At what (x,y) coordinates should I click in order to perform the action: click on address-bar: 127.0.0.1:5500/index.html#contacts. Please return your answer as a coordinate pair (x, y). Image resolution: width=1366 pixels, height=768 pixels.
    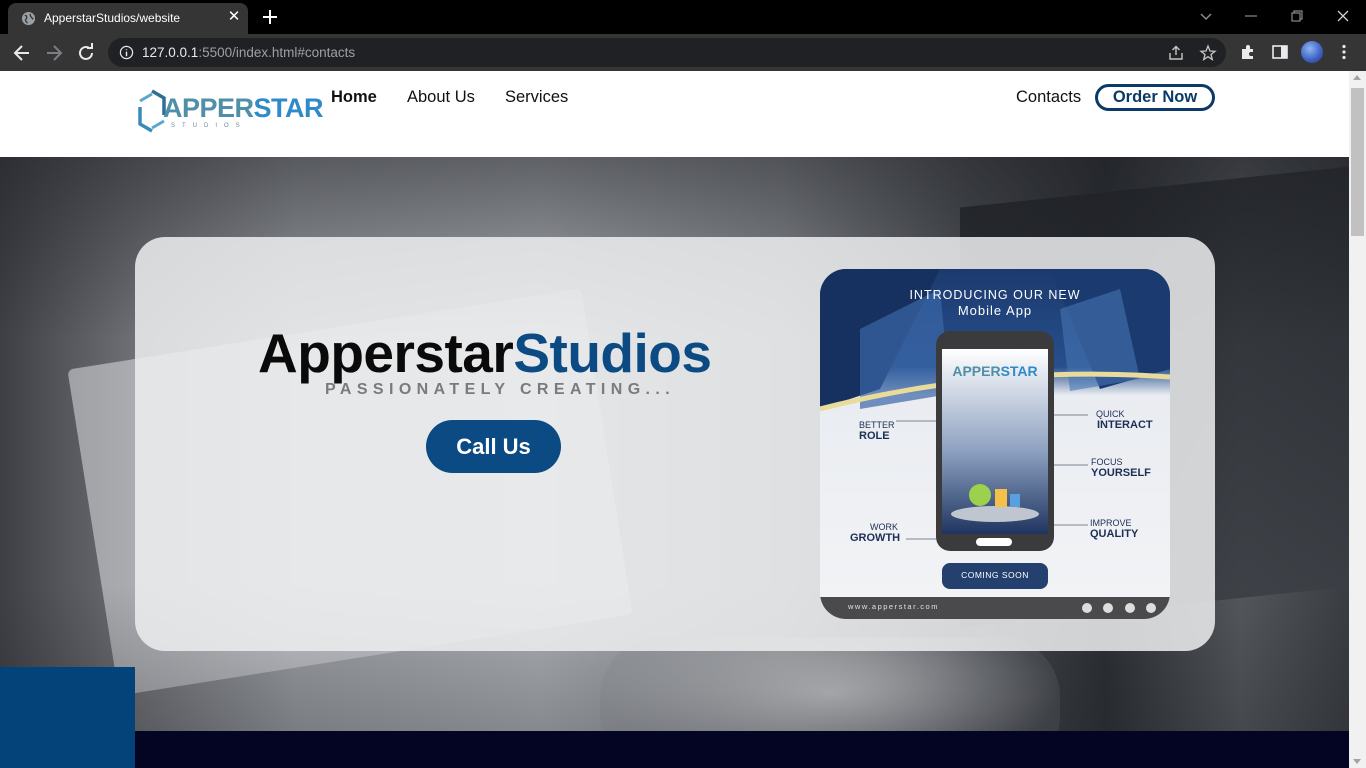
    Looking at the image, I should click on (667, 52).